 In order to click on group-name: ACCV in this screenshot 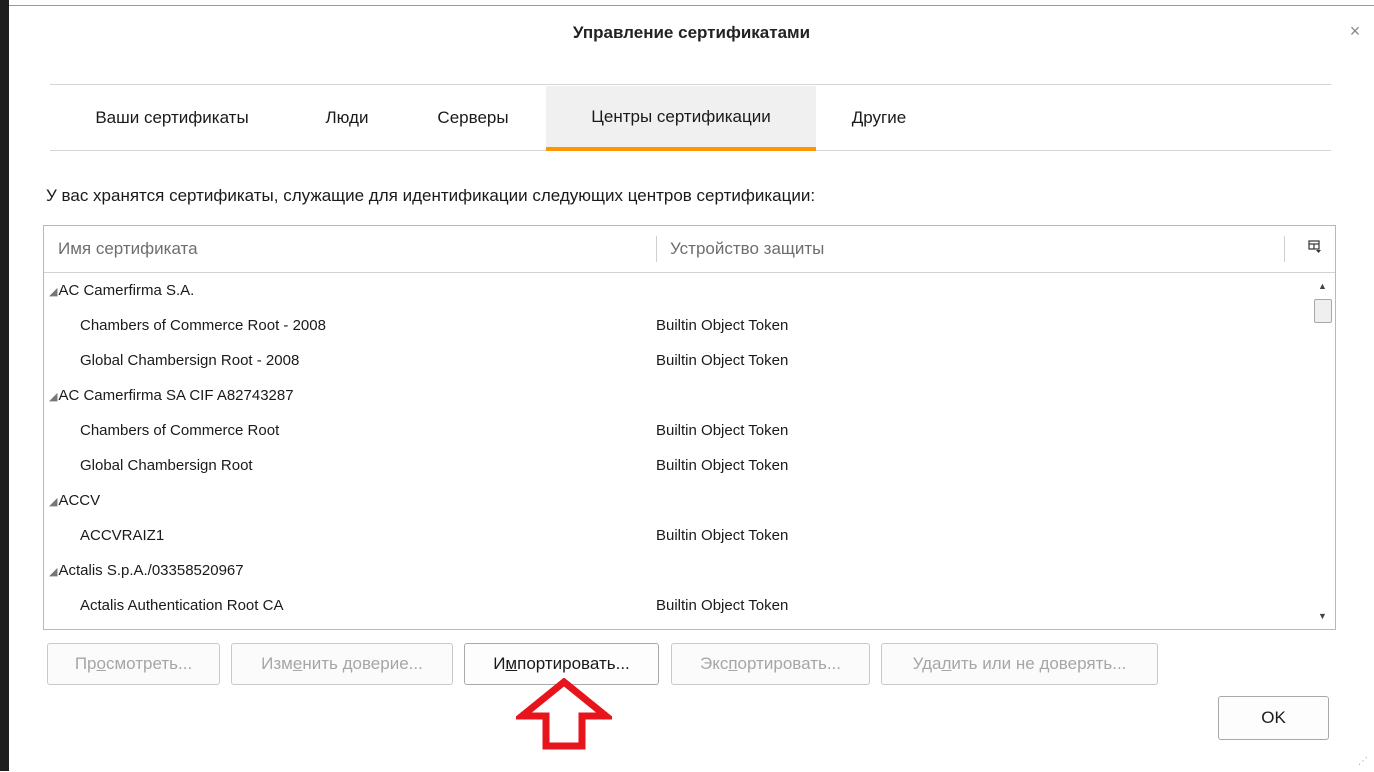, I will do `click(79, 500)`.